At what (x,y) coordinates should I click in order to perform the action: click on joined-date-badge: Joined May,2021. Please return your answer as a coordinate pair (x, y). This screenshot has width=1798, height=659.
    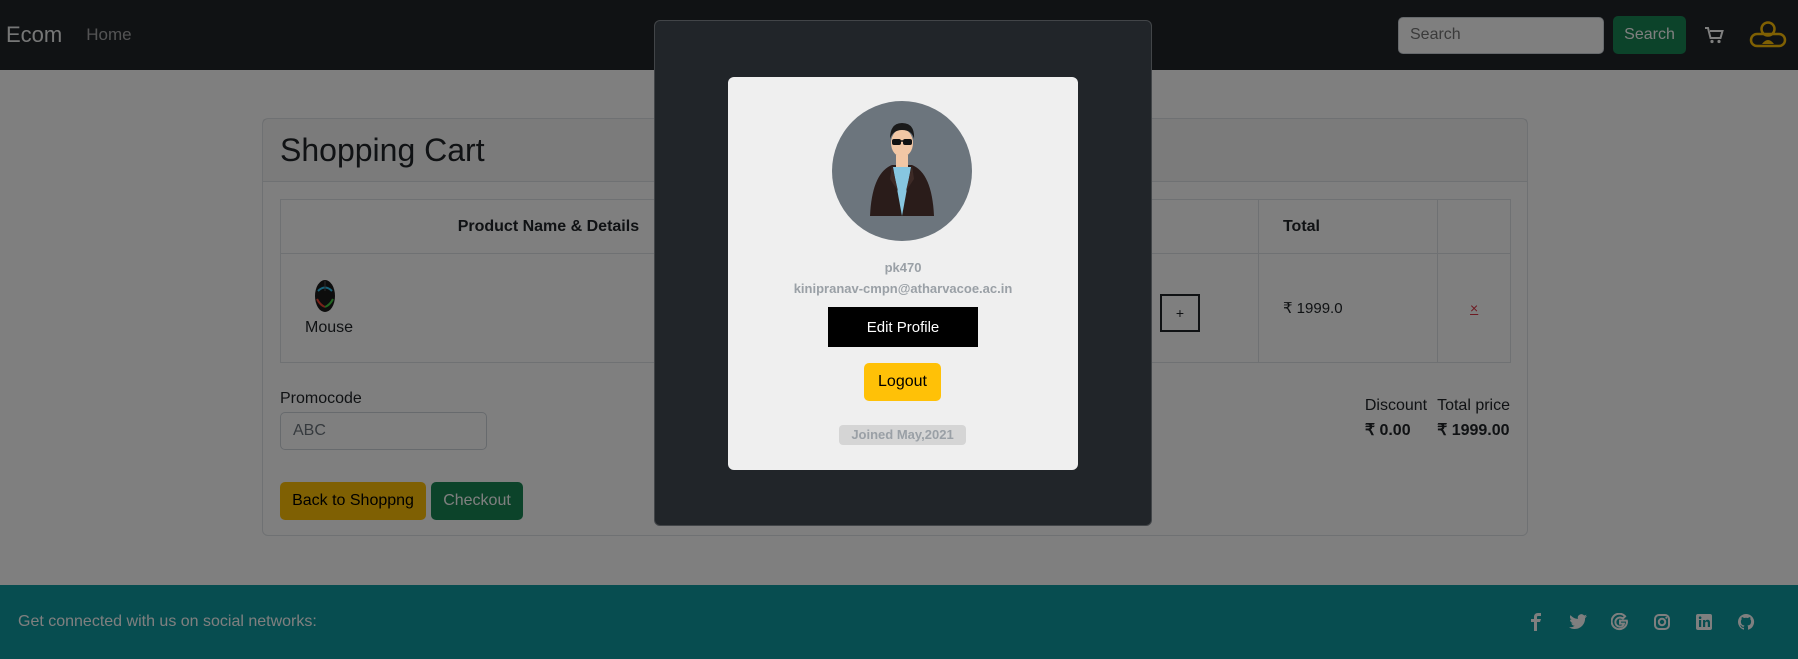
    Looking at the image, I should click on (902, 435).